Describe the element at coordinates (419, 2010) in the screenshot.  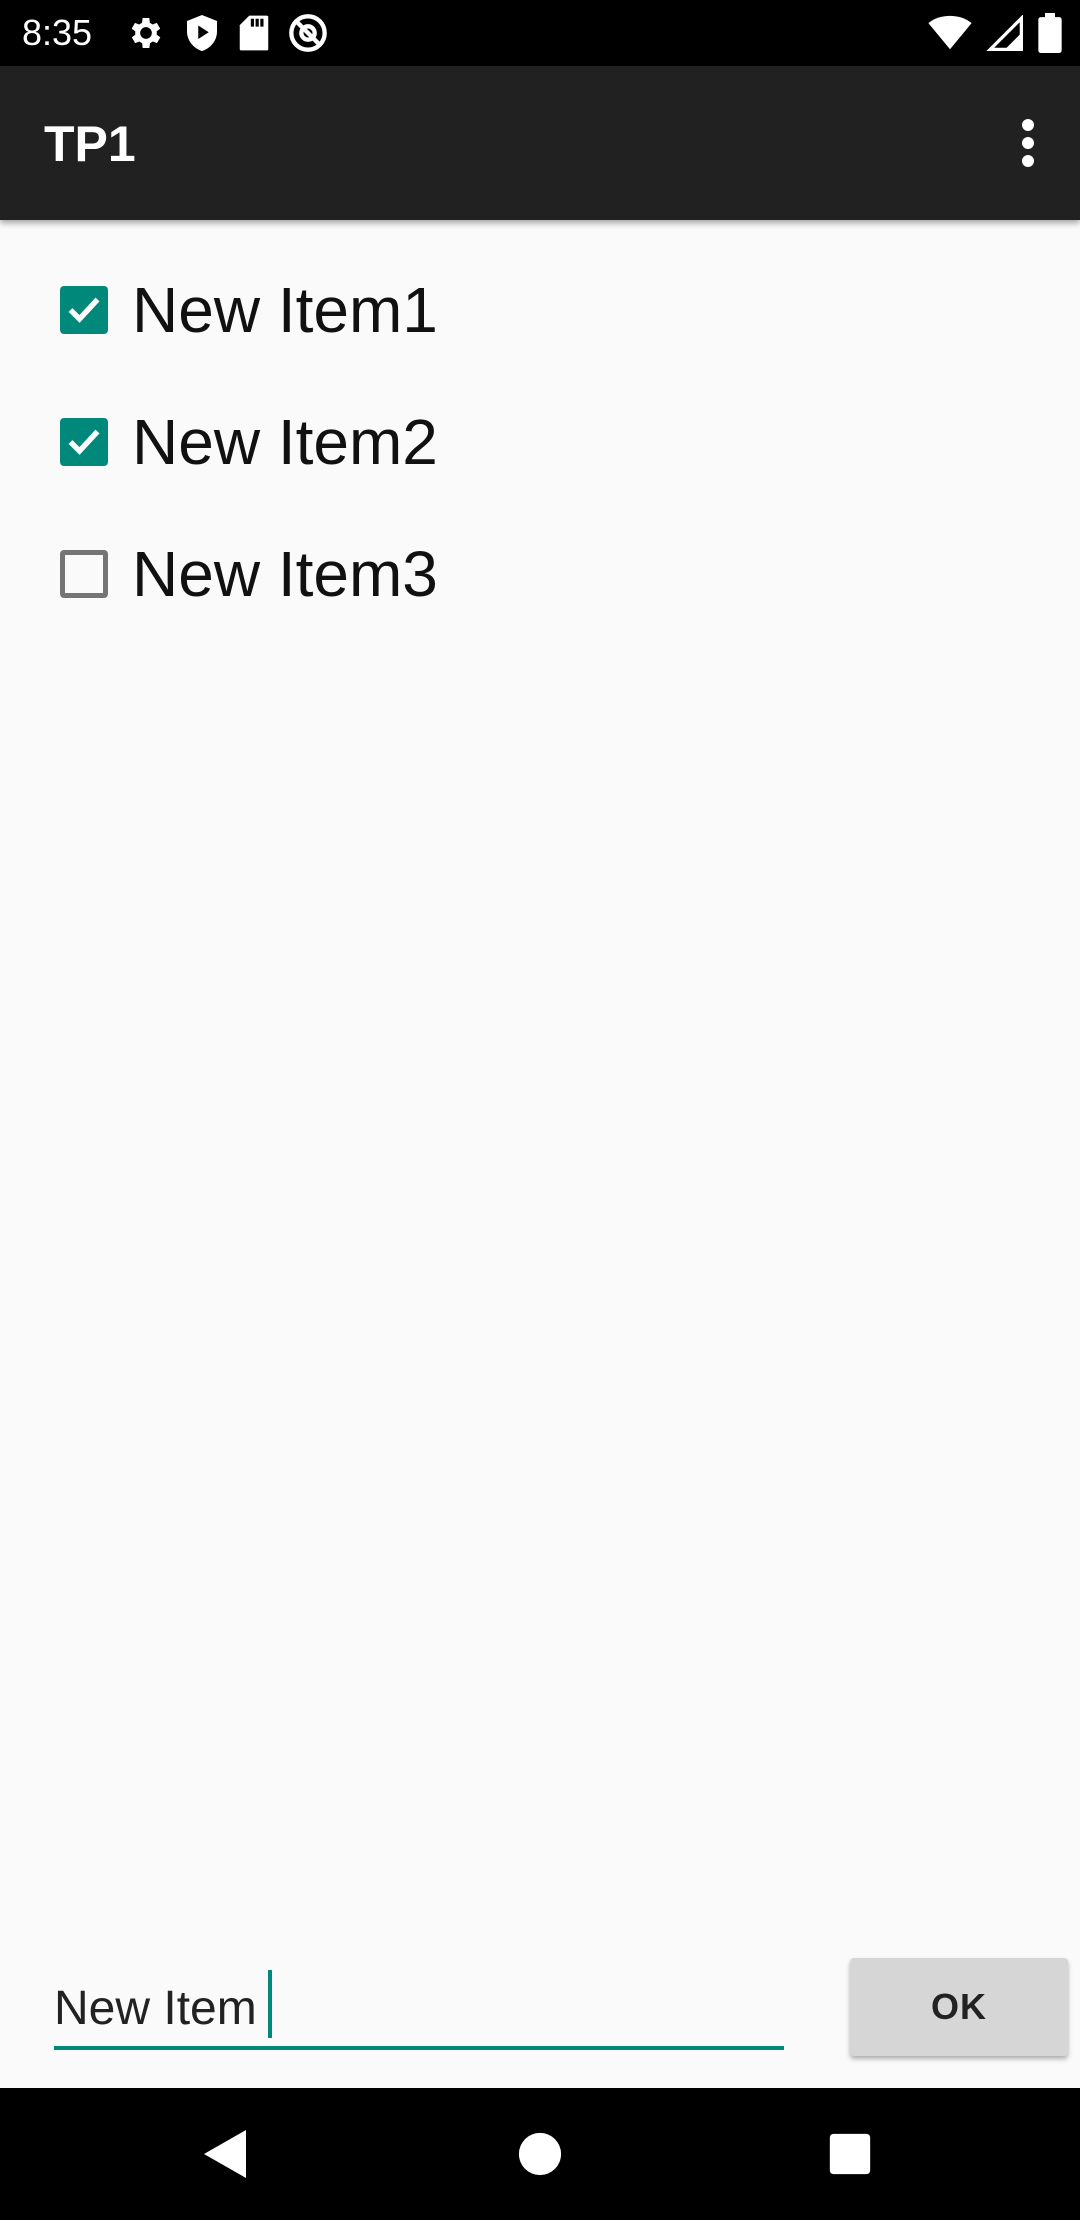
I see `new-item-input` at that location.